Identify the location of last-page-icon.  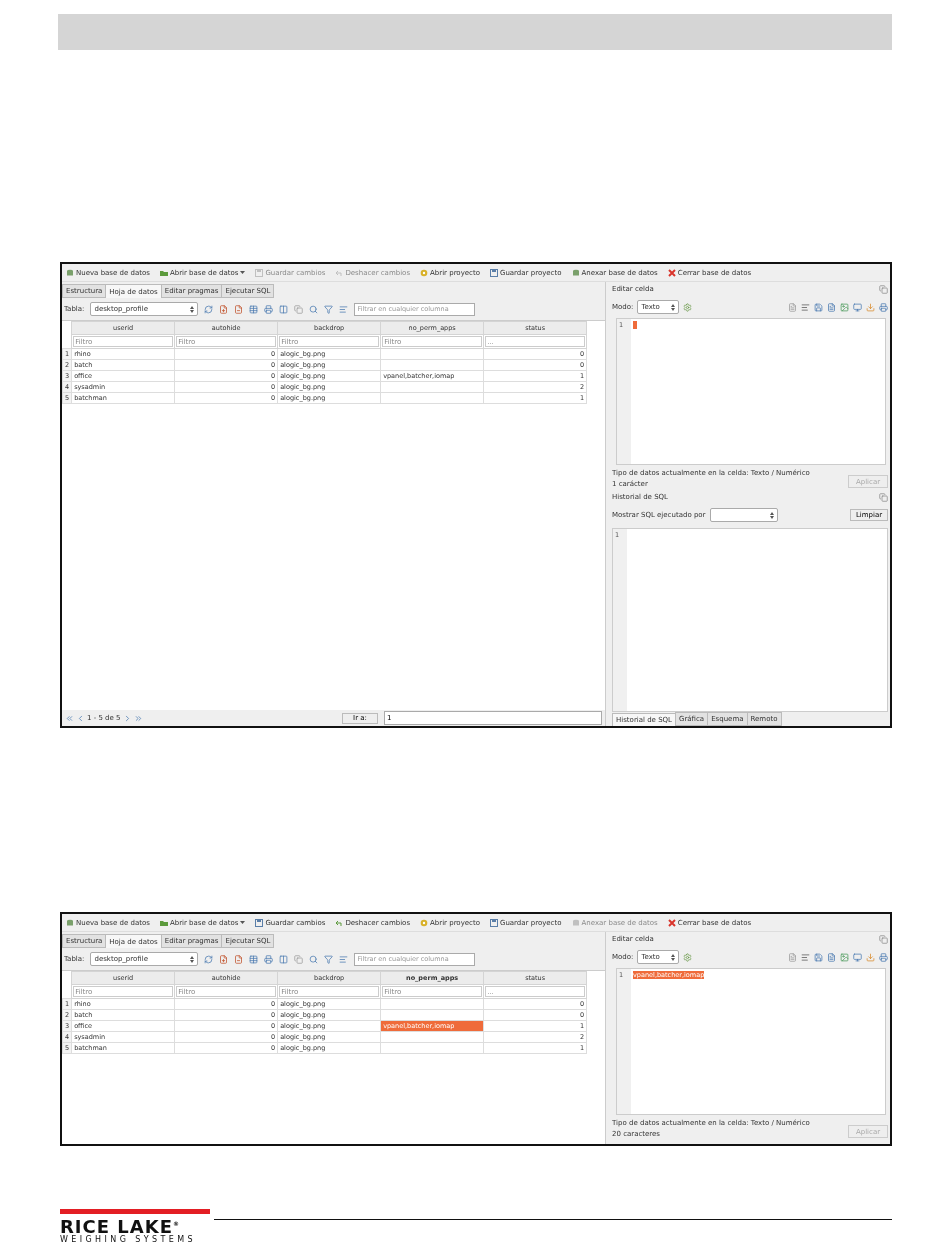
(138, 718).